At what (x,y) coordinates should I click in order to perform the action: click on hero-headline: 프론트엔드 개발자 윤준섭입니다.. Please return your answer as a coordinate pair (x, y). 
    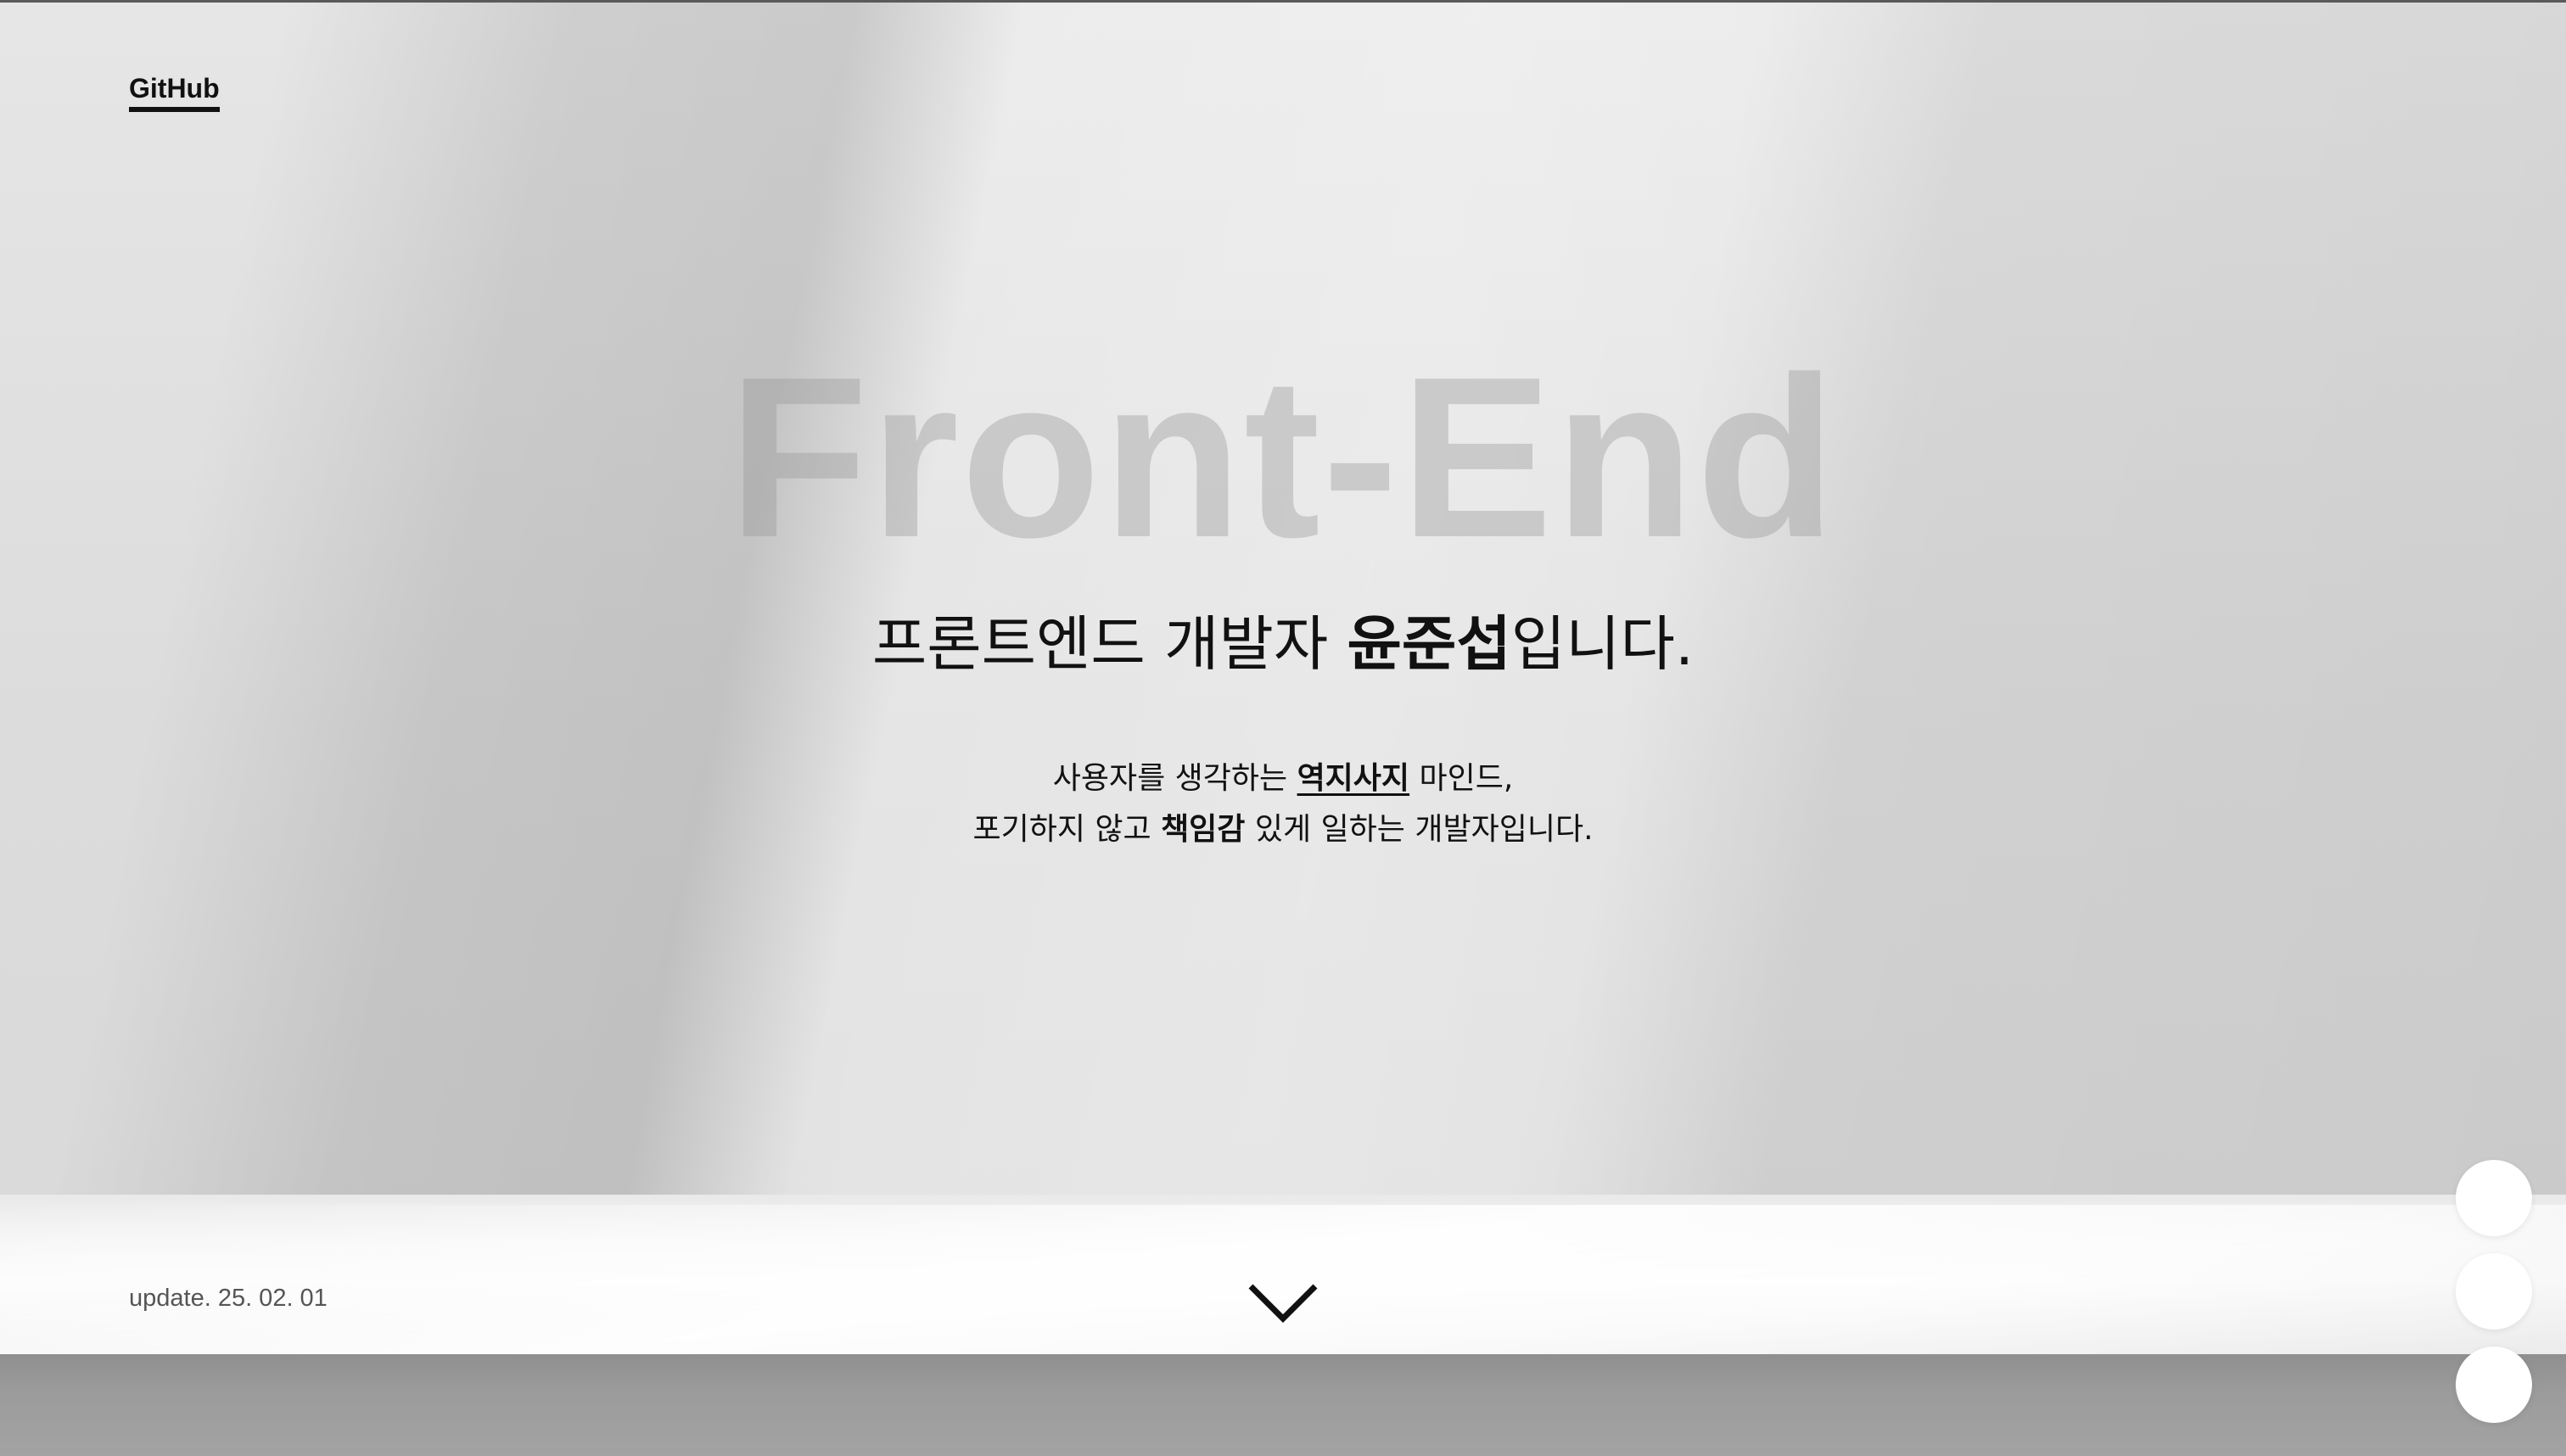
    Looking at the image, I should click on (1283, 644).